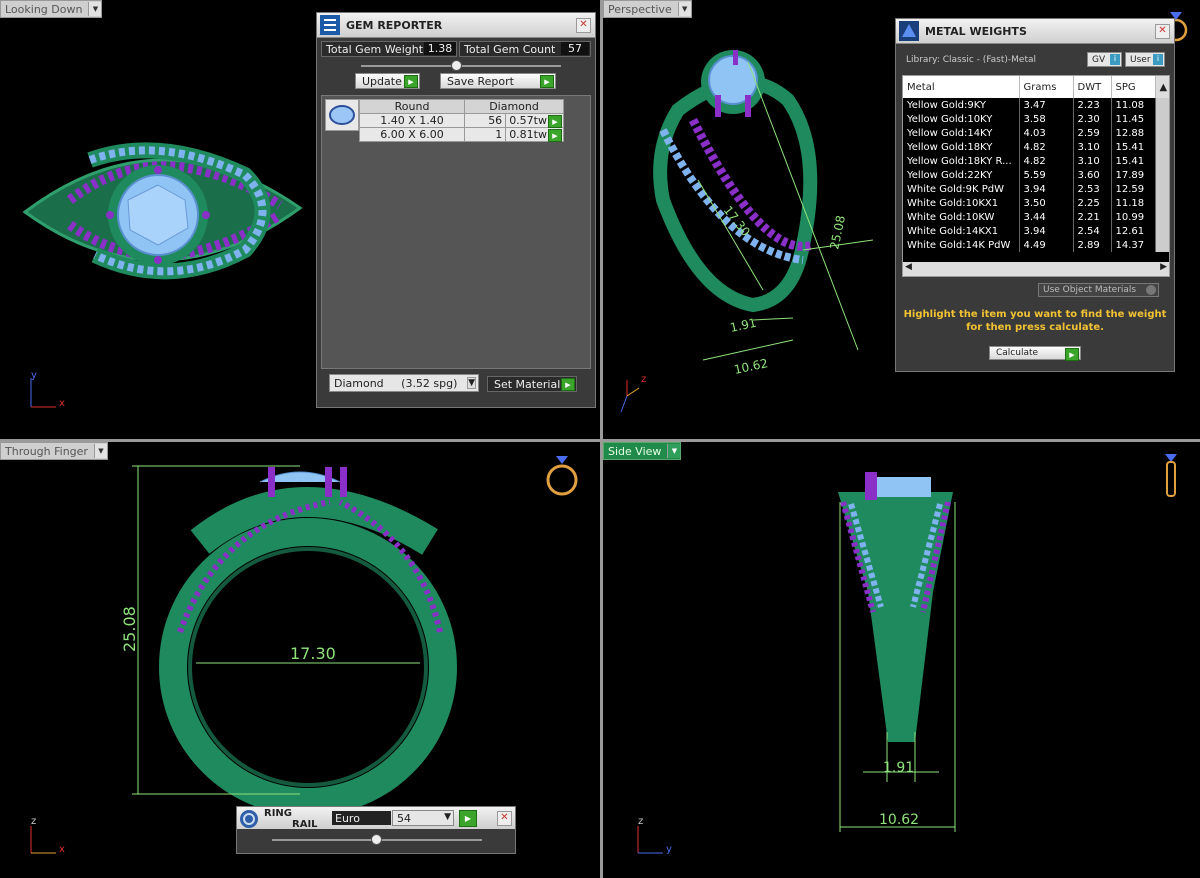  Describe the element at coordinates (1145, 59) in the screenshot. I see `user-toggle: User i` at that location.